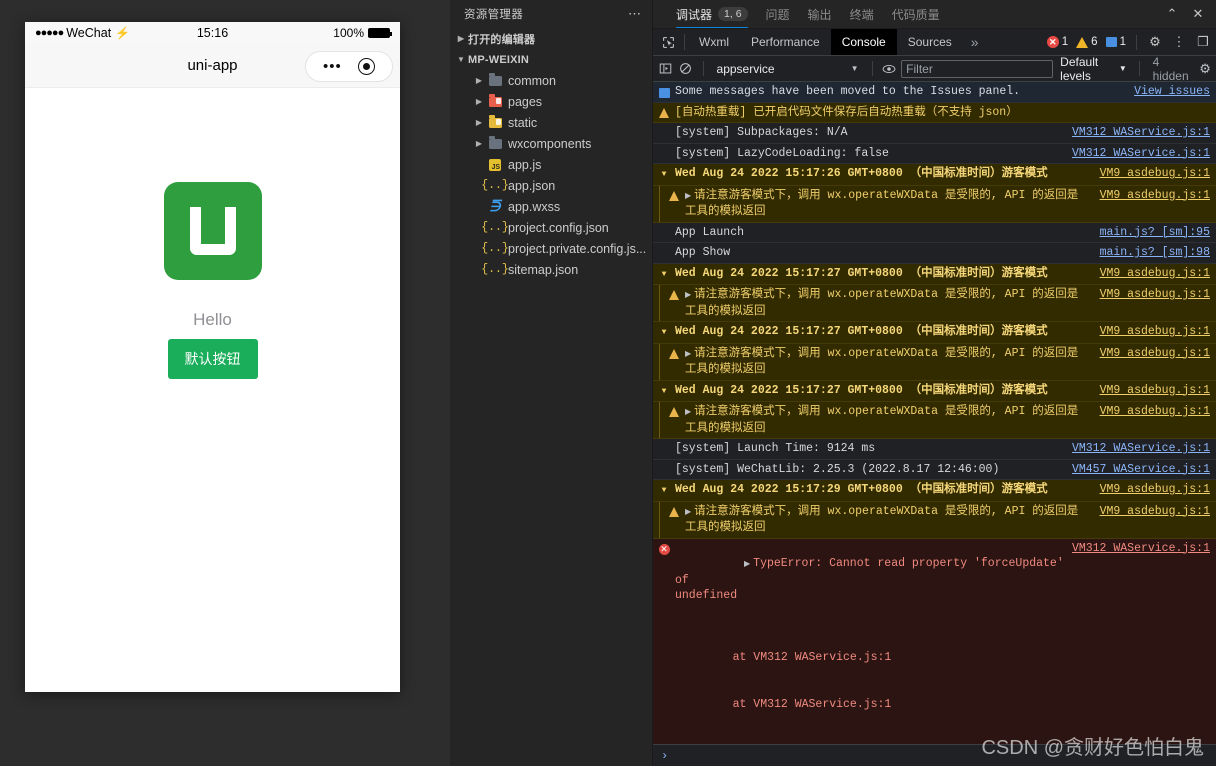  What do you see at coordinates (863, 42) in the screenshot?
I see `tab-console: Console` at bounding box center [863, 42].